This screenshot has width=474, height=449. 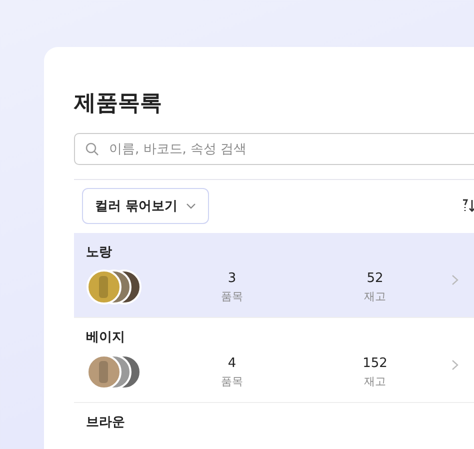 I want to click on stock-count: 152, so click(x=375, y=363).